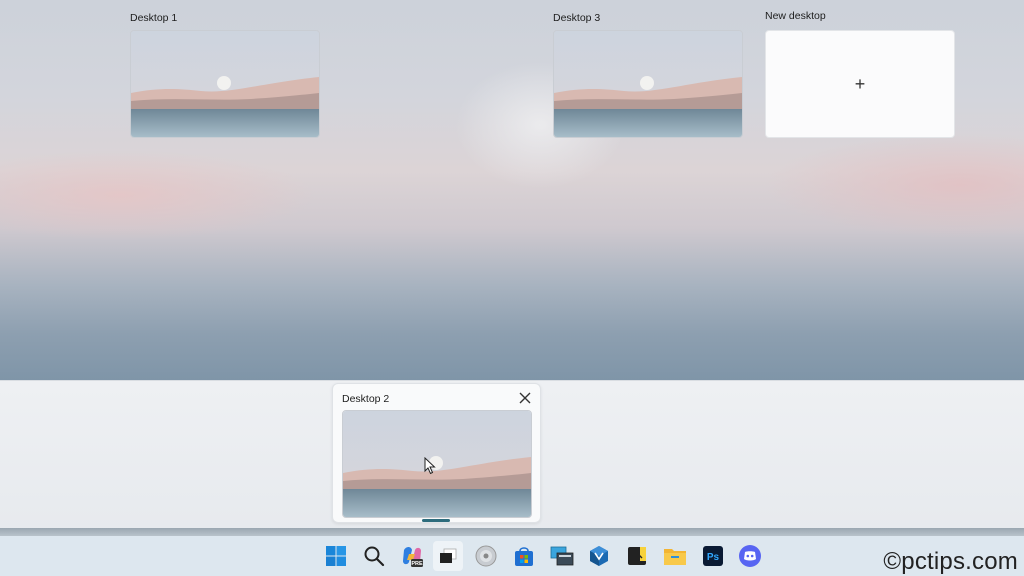 This screenshot has height=576, width=1024. Describe the element at coordinates (486, 556) in the screenshot. I see `disk-icon` at that location.